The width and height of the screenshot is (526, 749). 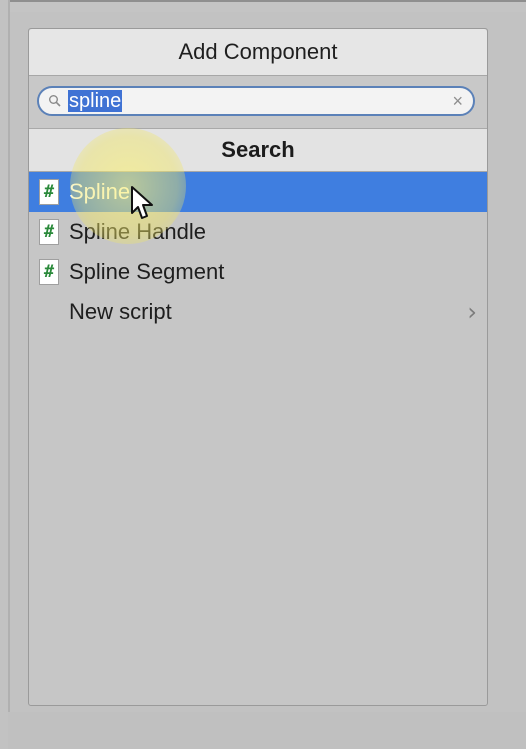 What do you see at coordinates (267, 6) in the screenshot?
I see `window-top-edge` at bounding box center [267, 6].